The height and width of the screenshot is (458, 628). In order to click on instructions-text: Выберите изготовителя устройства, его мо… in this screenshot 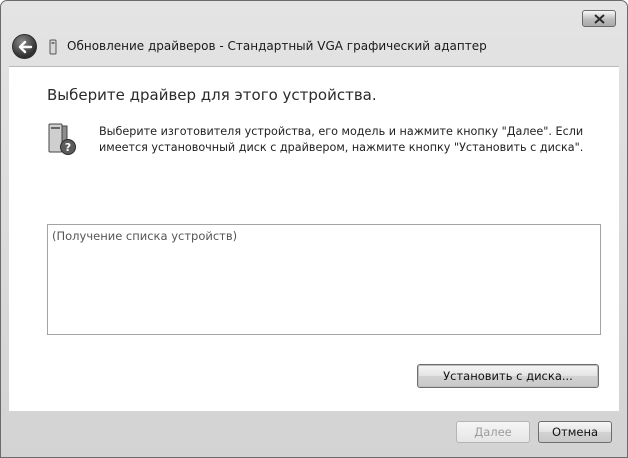, I will do `click(341, 139)`.